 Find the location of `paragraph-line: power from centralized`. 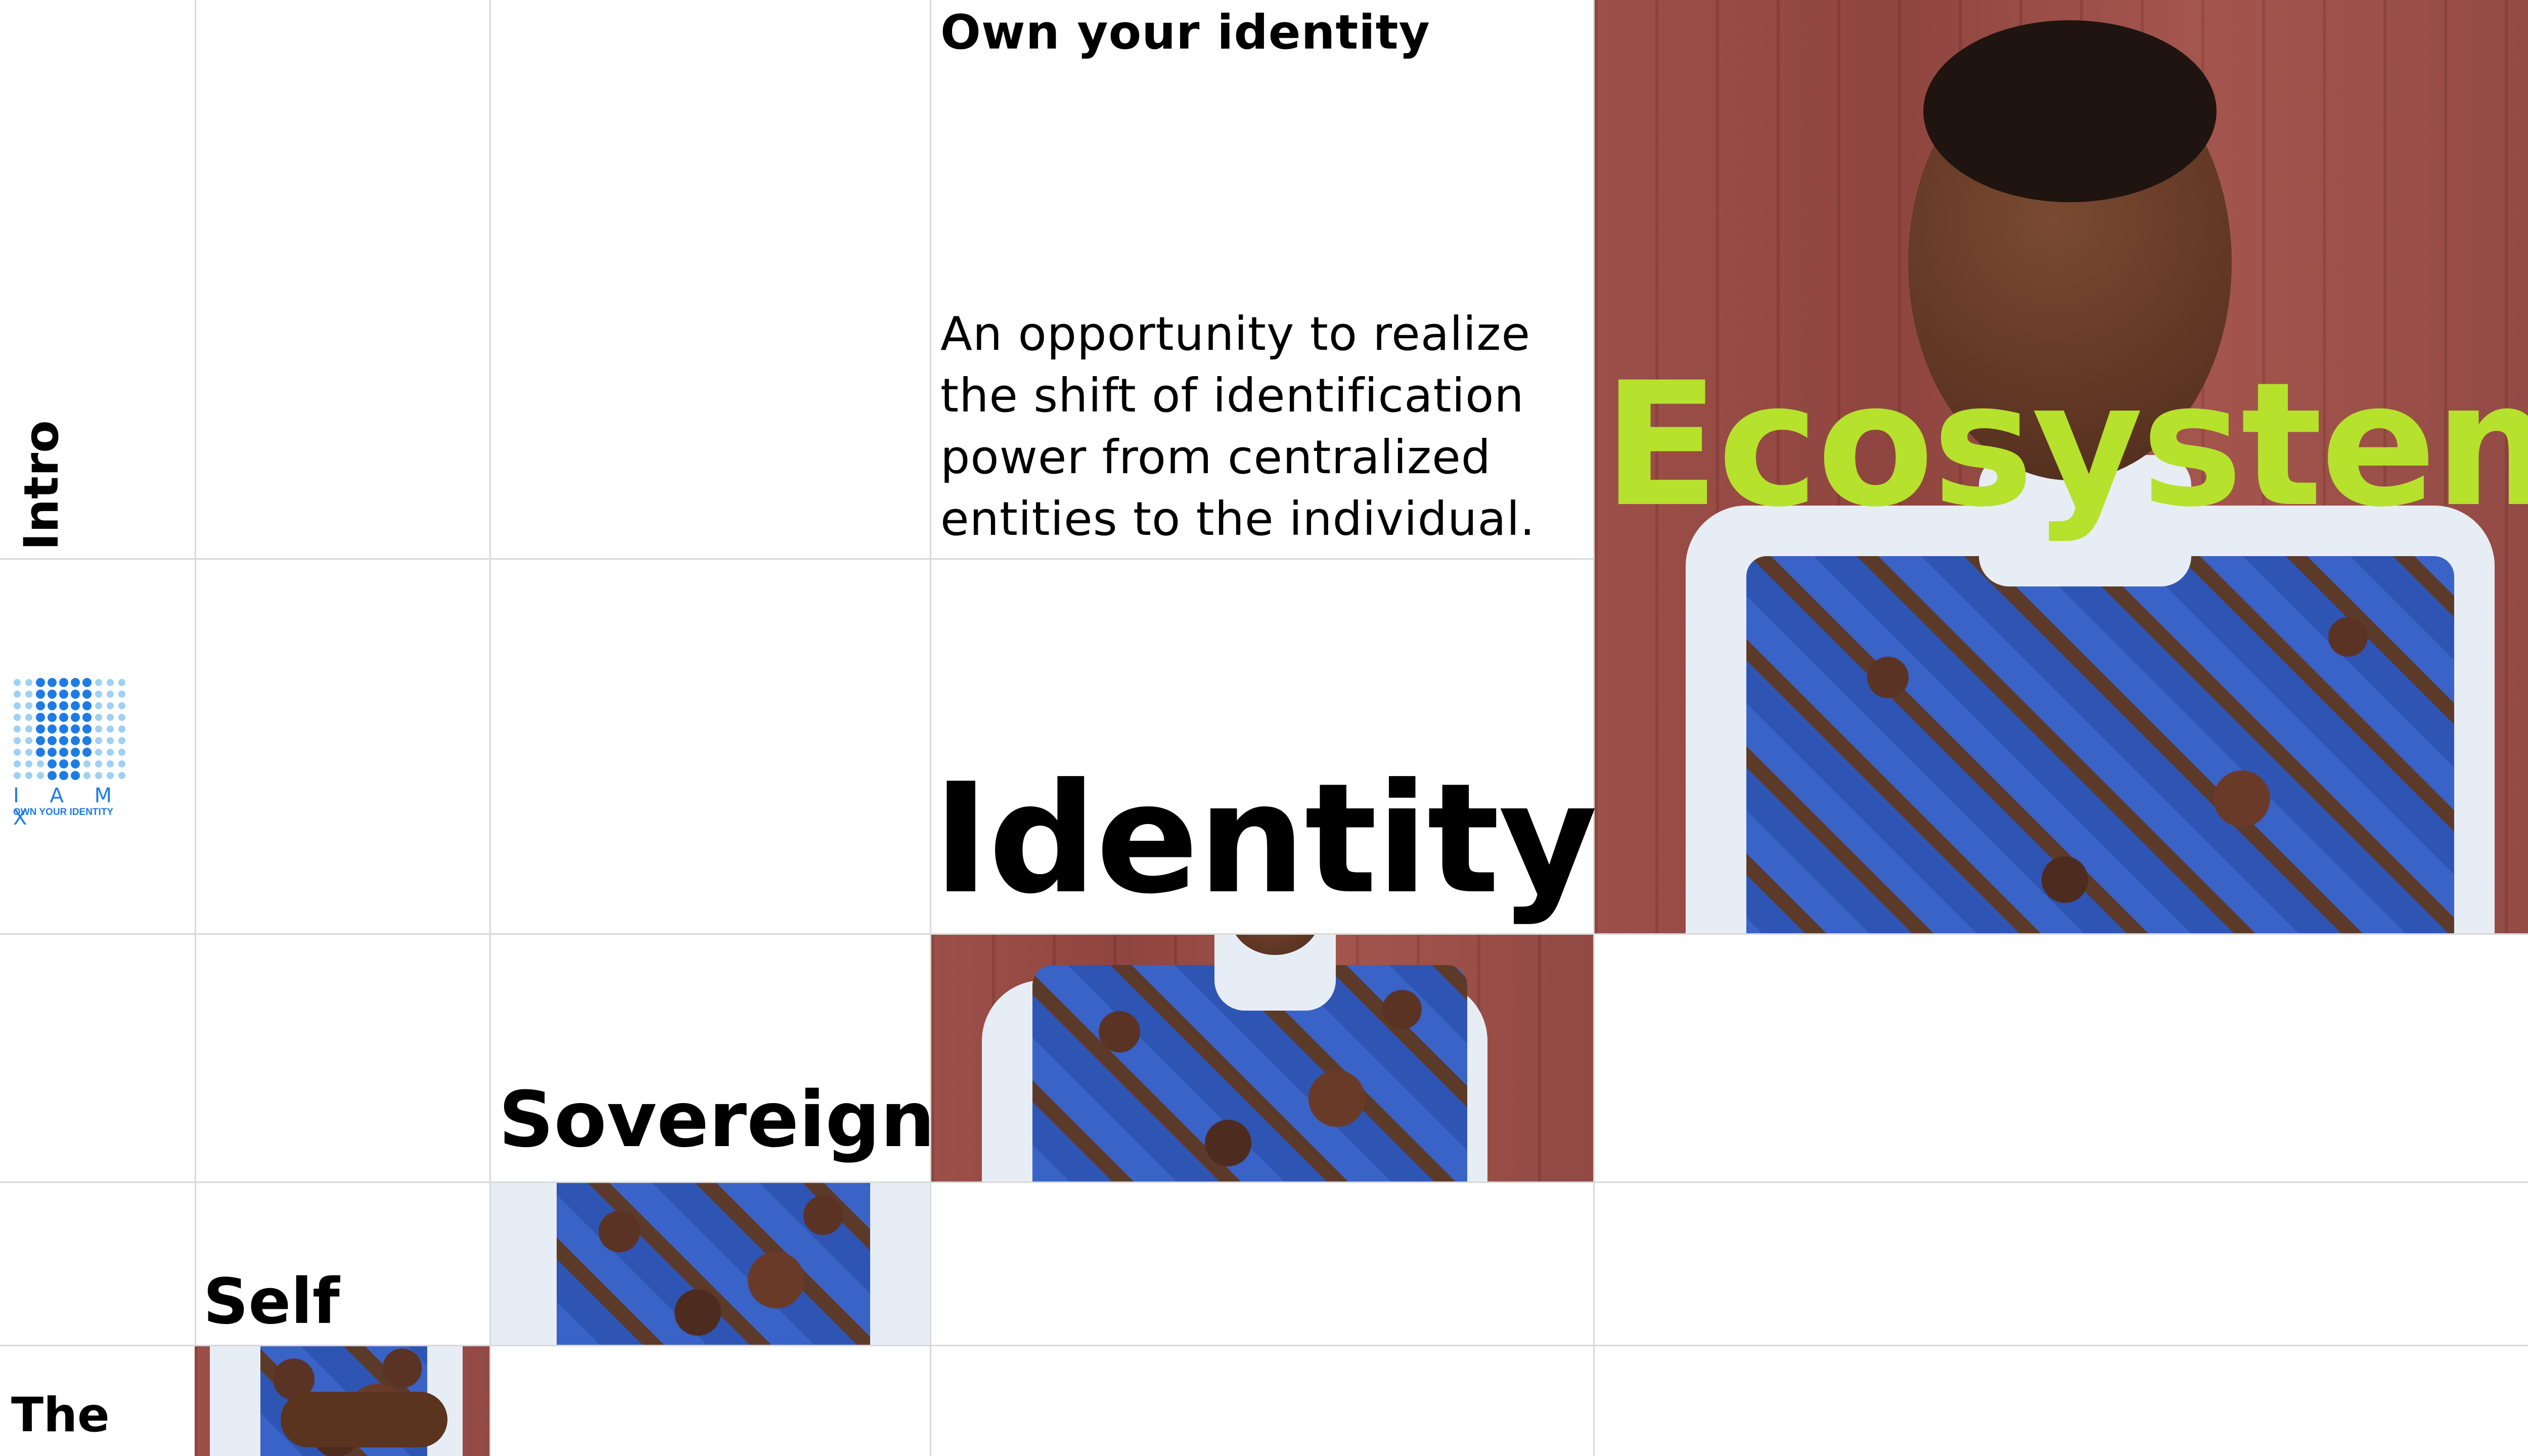

paragraph-line: power from centralized is located at coordinates (1216, 457).